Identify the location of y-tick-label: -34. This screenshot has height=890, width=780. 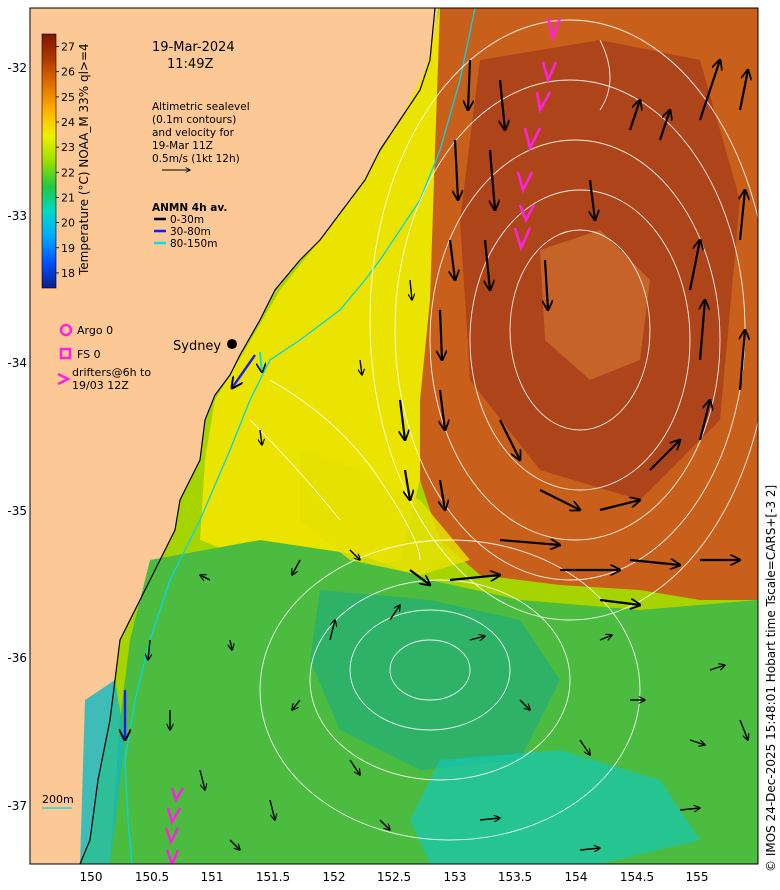
(17, 363).